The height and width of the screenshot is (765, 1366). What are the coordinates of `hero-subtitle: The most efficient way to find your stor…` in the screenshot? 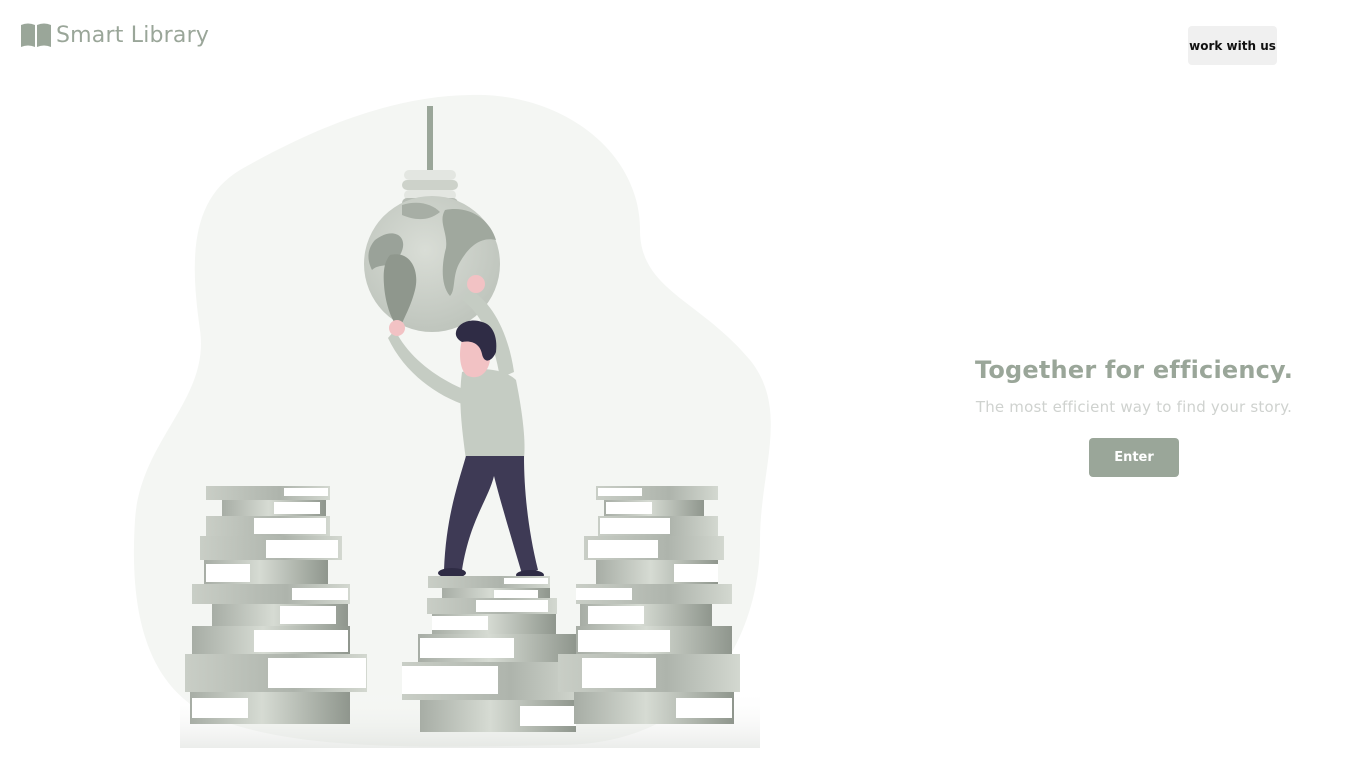 It's located at (1134, 407).